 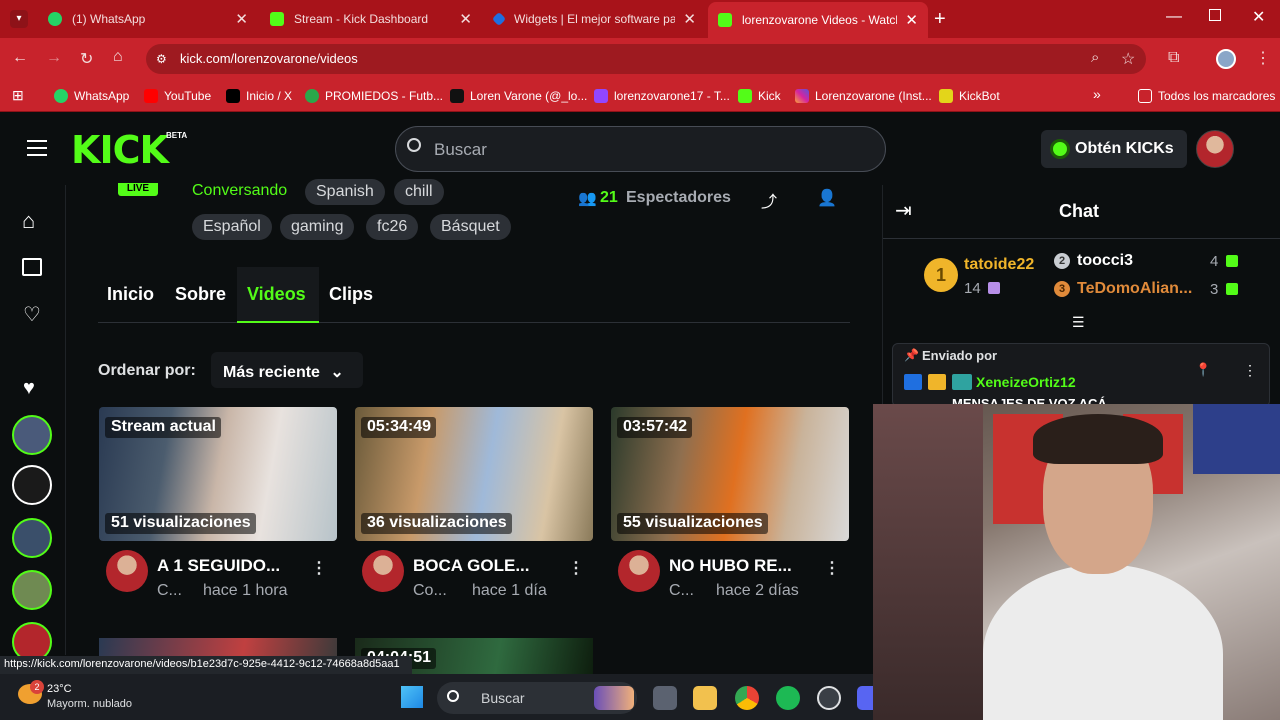 What do you see at coordinates (474, 474) in the screenshot?
I see `video-thumbnail: 05:34:49 36 visualizaciones` at bounding box center [474, 474].